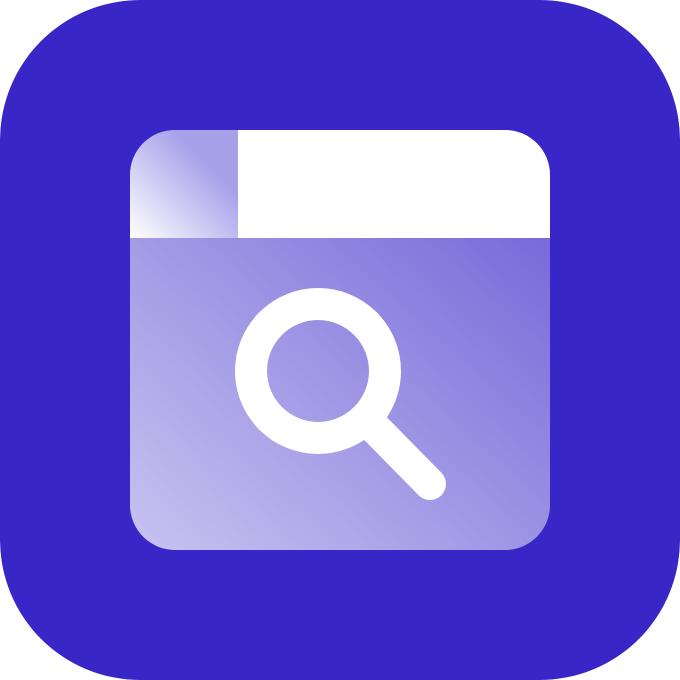  What do you see at coordinates (184, 184) in the screenshot?
I see `window-tab-shaded` at bounding box center [184, 184].